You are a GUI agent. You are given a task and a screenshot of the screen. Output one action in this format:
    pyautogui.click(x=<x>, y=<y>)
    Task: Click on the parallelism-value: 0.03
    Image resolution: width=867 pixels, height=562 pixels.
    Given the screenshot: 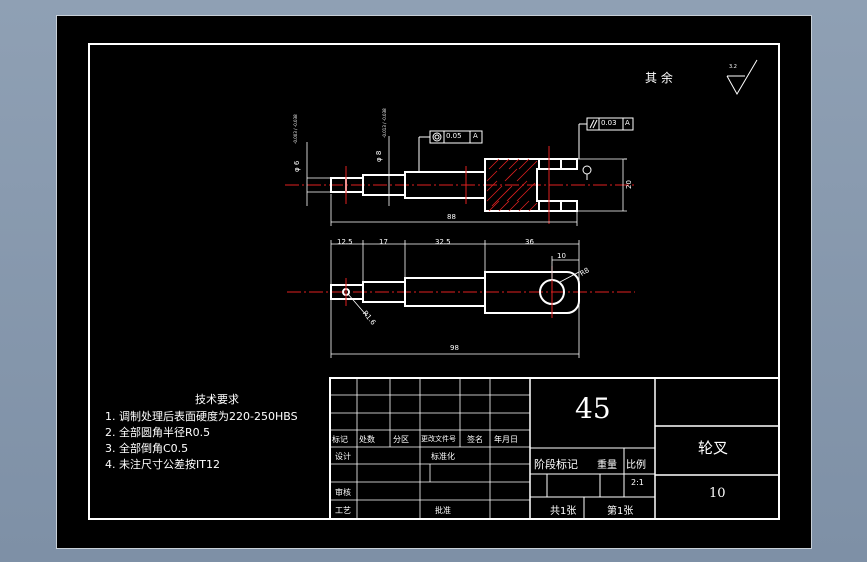 What is the action you would take?
    pyautogui.click(x=609, y=123)
    